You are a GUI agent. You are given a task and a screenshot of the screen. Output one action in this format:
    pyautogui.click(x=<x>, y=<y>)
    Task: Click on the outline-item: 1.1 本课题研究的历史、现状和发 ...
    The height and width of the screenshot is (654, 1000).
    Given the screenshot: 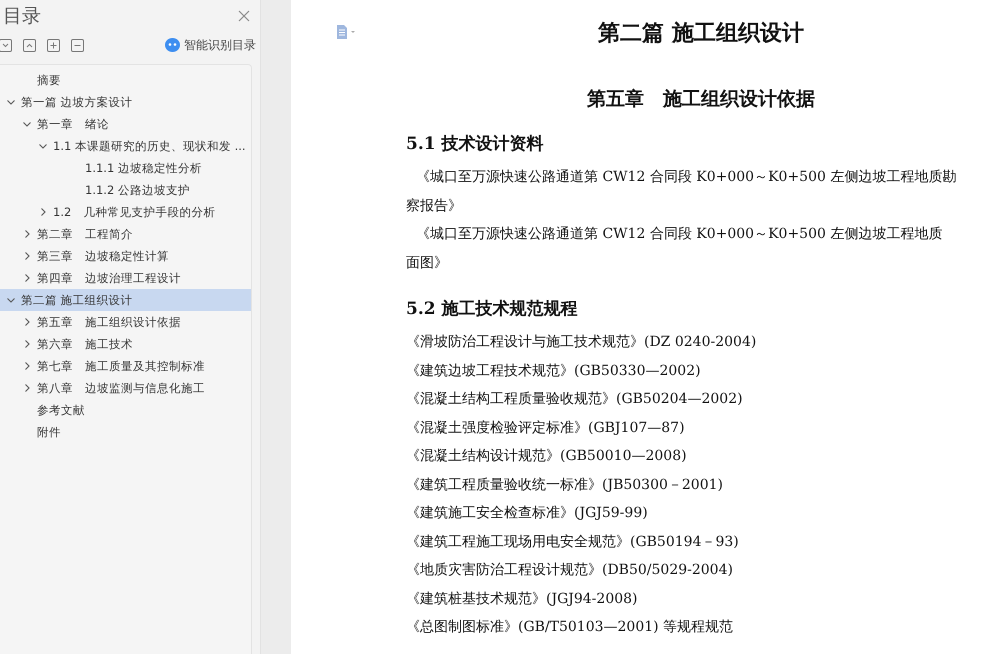 What is the action you would take?
    pyautogui.click(x=125, y=146)
    